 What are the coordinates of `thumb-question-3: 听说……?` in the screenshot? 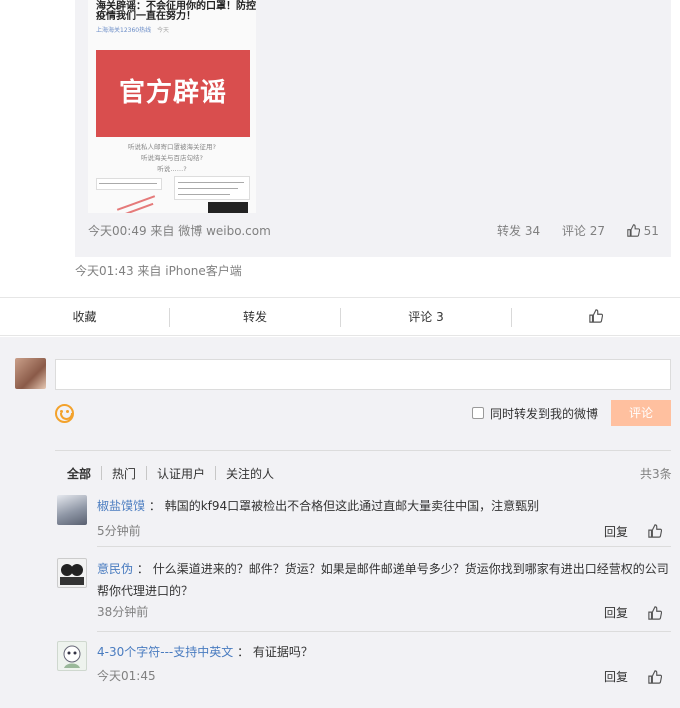 It's located at (172, 169).